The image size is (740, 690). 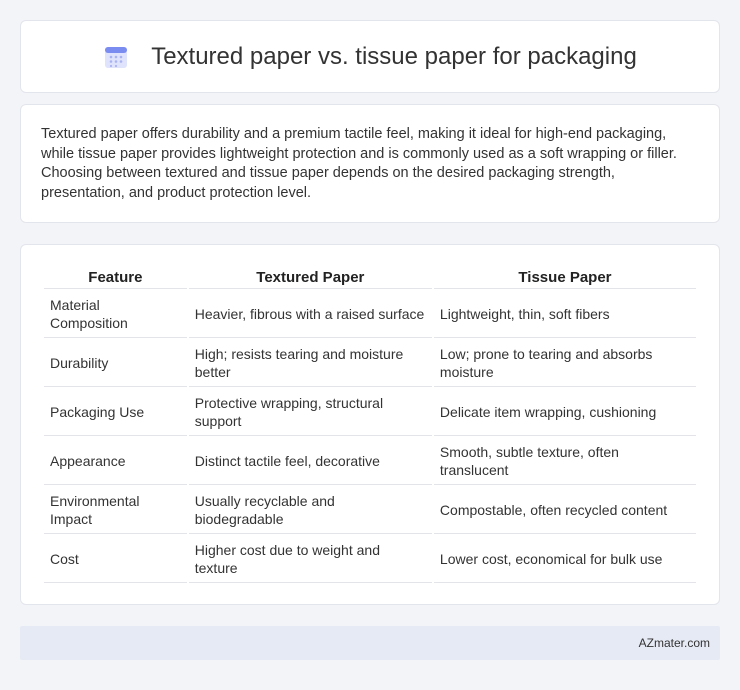 I want to click on feature-cell: Appearance, so click(x=115, y=461).